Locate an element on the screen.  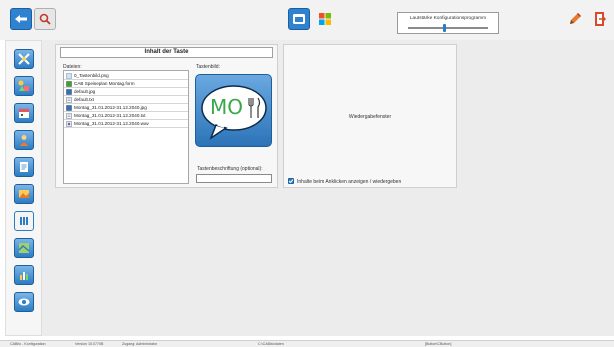
person-icon is located at coordinates (24, 140).